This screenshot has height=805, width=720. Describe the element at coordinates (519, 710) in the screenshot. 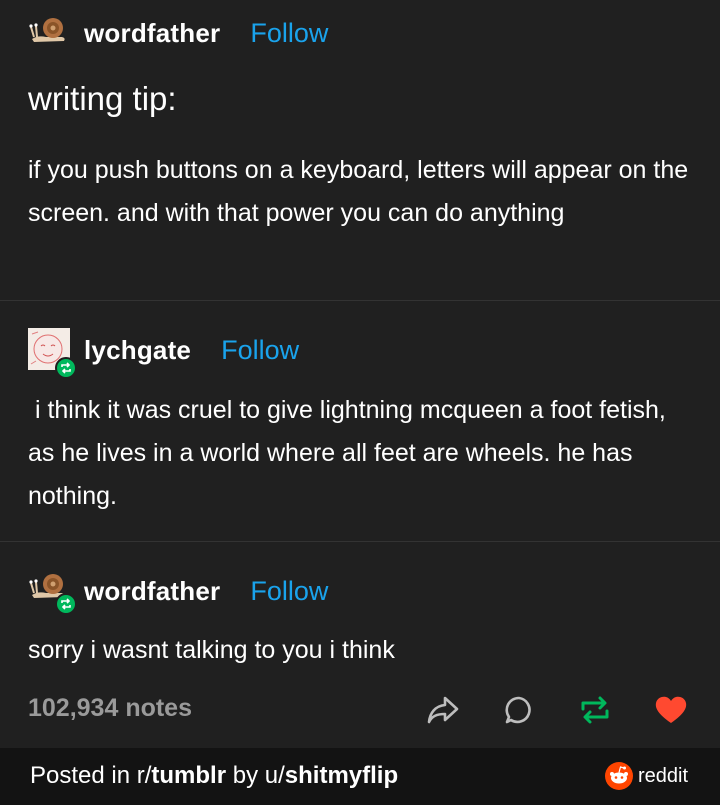

I see `reply-icon` at that location.